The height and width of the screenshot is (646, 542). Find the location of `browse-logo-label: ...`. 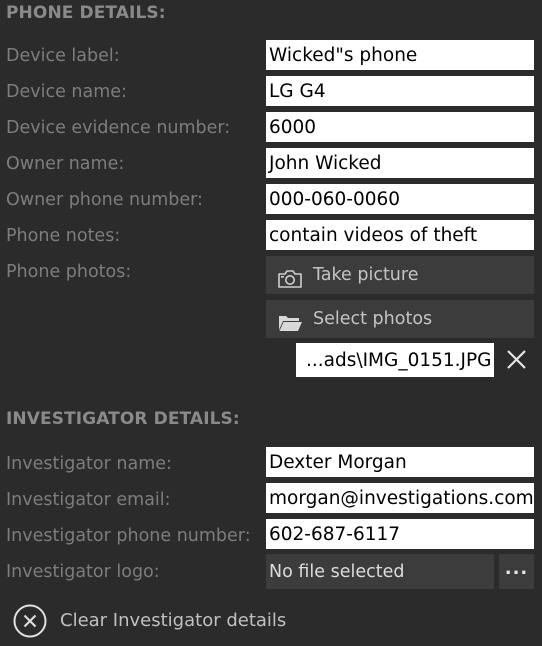

browse-logo-label: ... is located at coordinates (516, 568).